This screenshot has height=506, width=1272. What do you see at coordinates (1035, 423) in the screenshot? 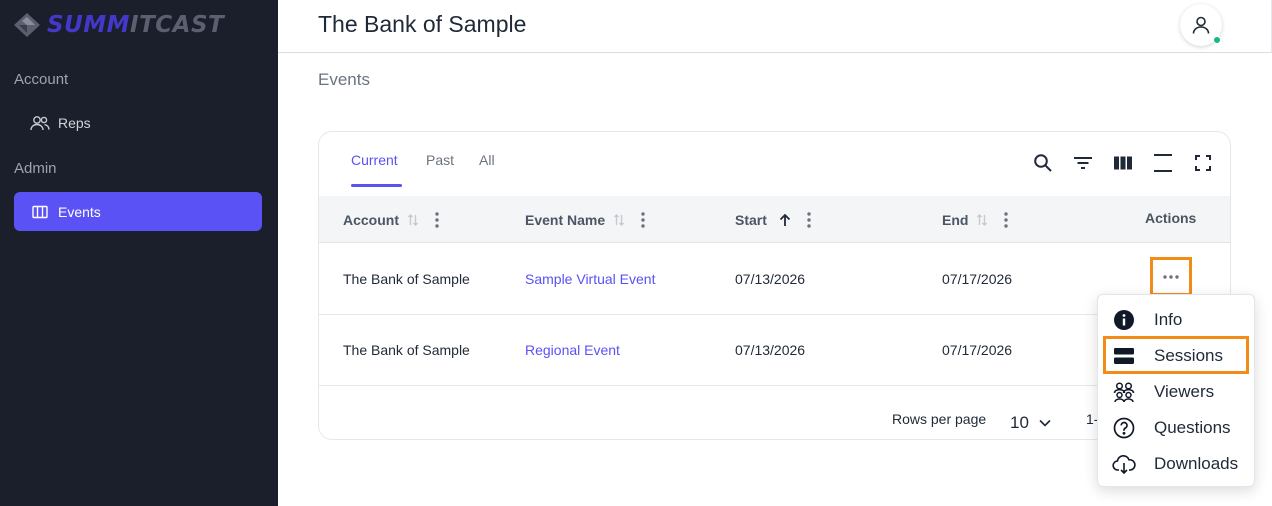
I see `rows-per-page-select: 10` at bounding box center [1035, 423].